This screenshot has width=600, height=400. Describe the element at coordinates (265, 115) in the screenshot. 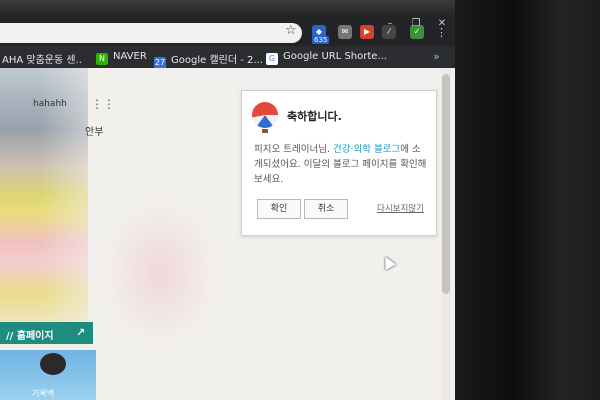

I see `hot-air-balloon-icon` at that location.